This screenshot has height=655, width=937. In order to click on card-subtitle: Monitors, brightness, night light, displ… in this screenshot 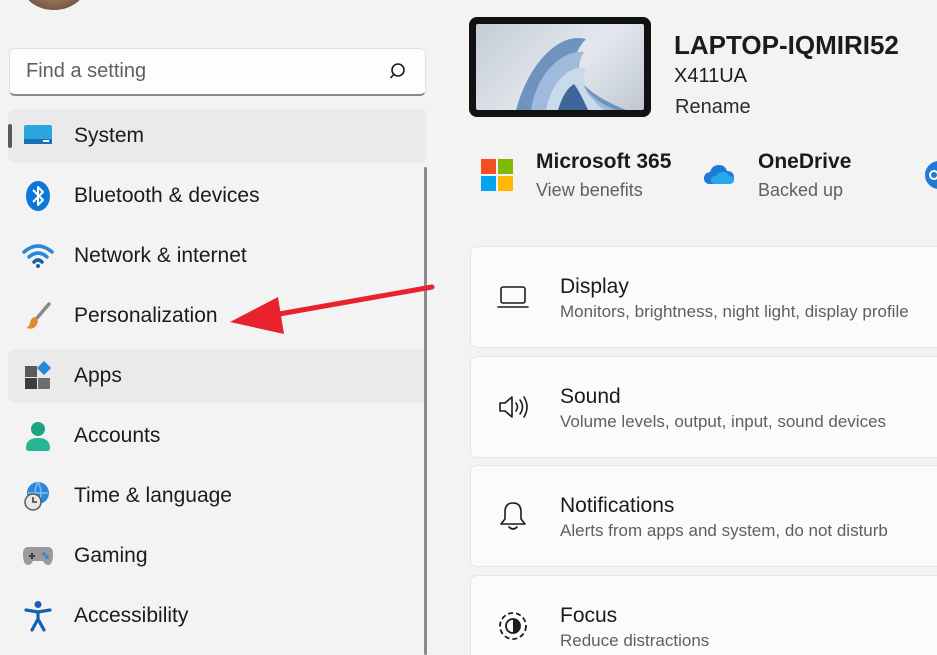, I will do `click(734, 311)`.